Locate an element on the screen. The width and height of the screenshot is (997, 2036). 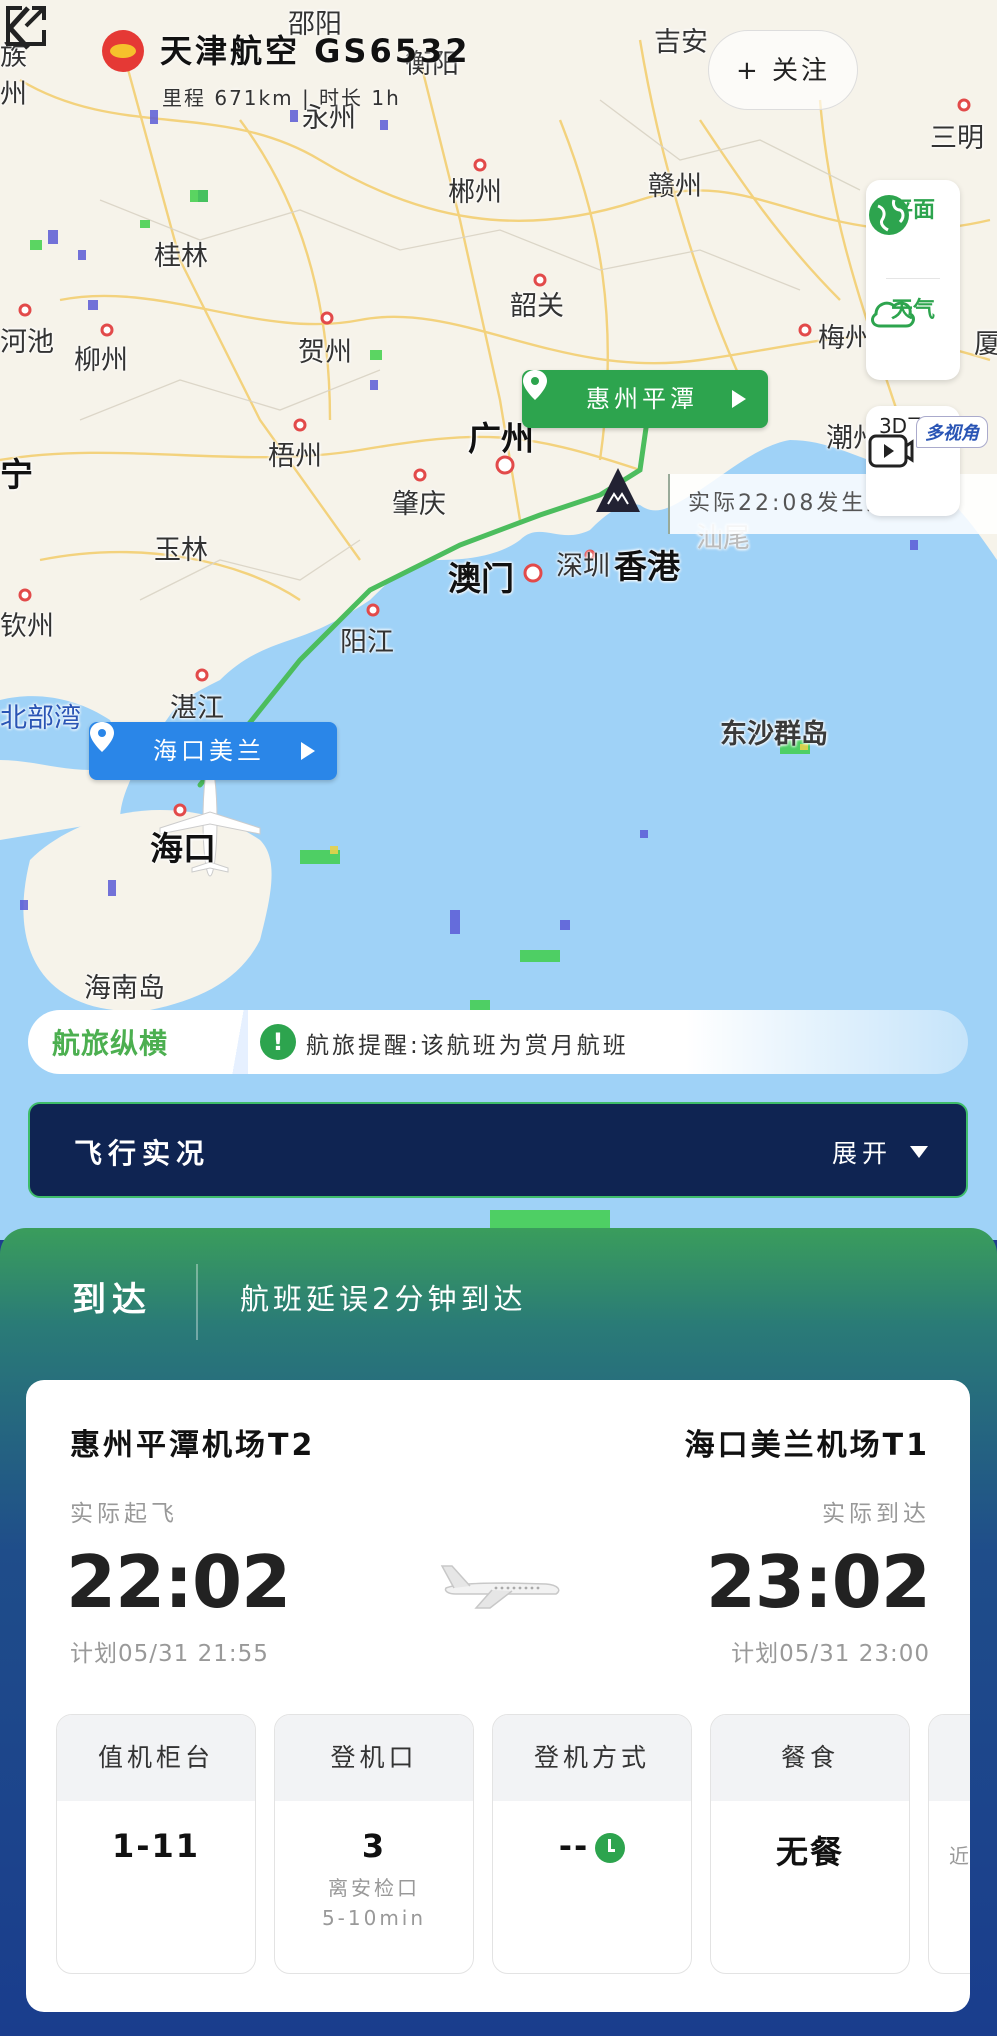
map-city-label: 香港 is located at coordinates (647, 566).